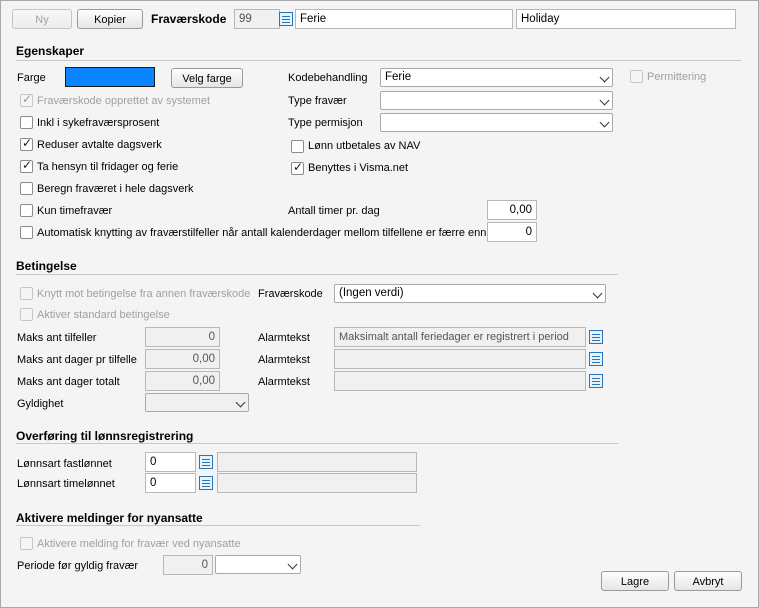 The height and width of the screenshot is (608, 759). Describe the element at coordinates (677, 77) in the screenshot. I see `layoff-label: Permittering` at that location.